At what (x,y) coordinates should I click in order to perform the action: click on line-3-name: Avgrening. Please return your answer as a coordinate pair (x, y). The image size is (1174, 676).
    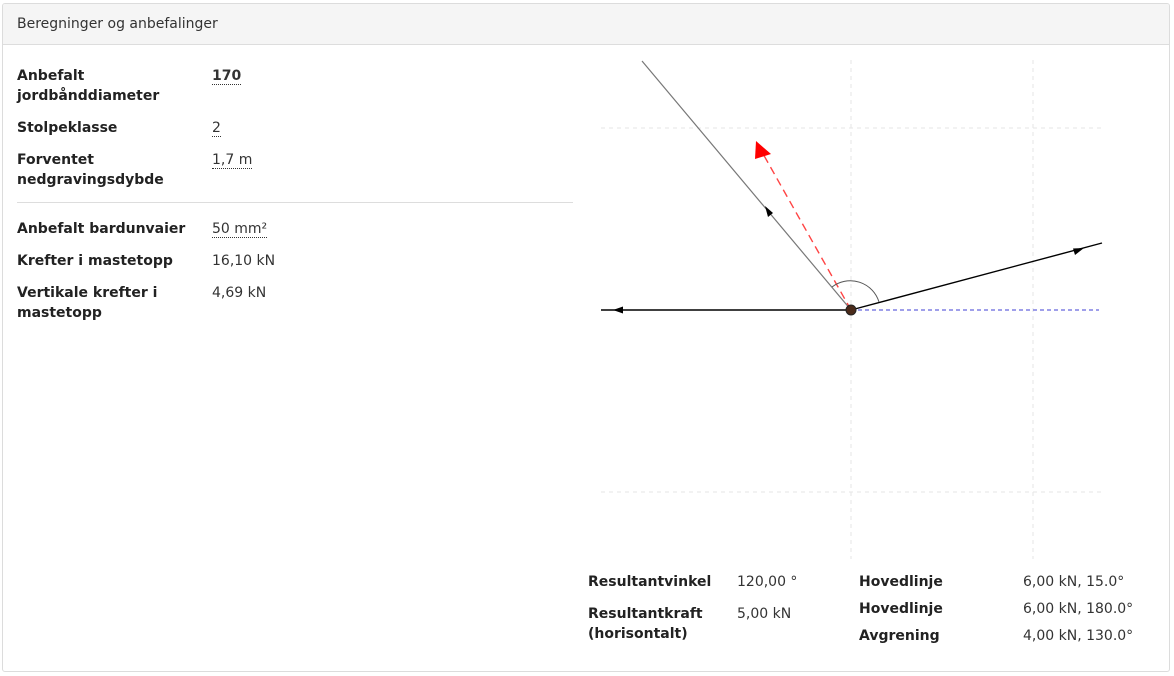
    Looking at the image, I should click on (899, 636).